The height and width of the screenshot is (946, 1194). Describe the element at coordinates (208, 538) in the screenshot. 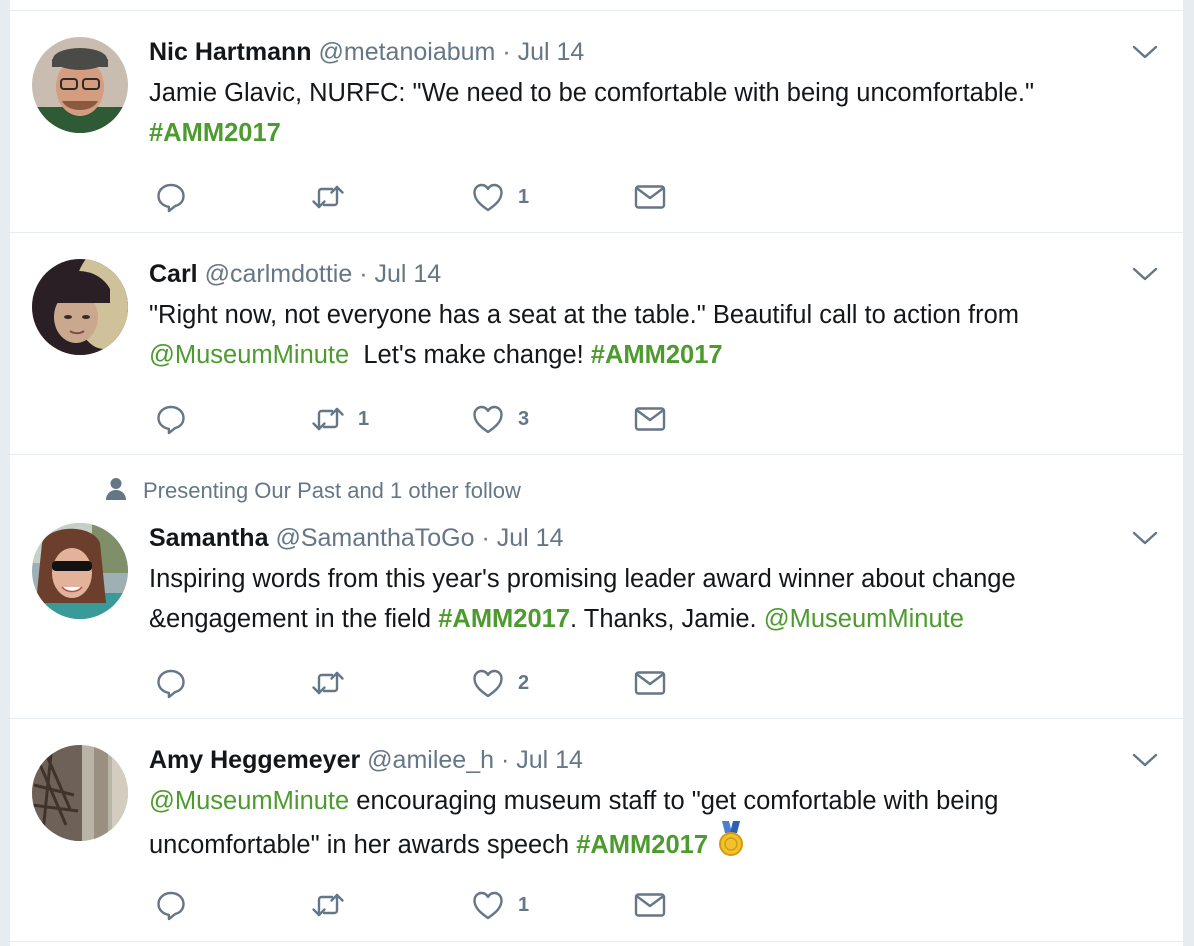

I see `display-name: Samantha` at that location.